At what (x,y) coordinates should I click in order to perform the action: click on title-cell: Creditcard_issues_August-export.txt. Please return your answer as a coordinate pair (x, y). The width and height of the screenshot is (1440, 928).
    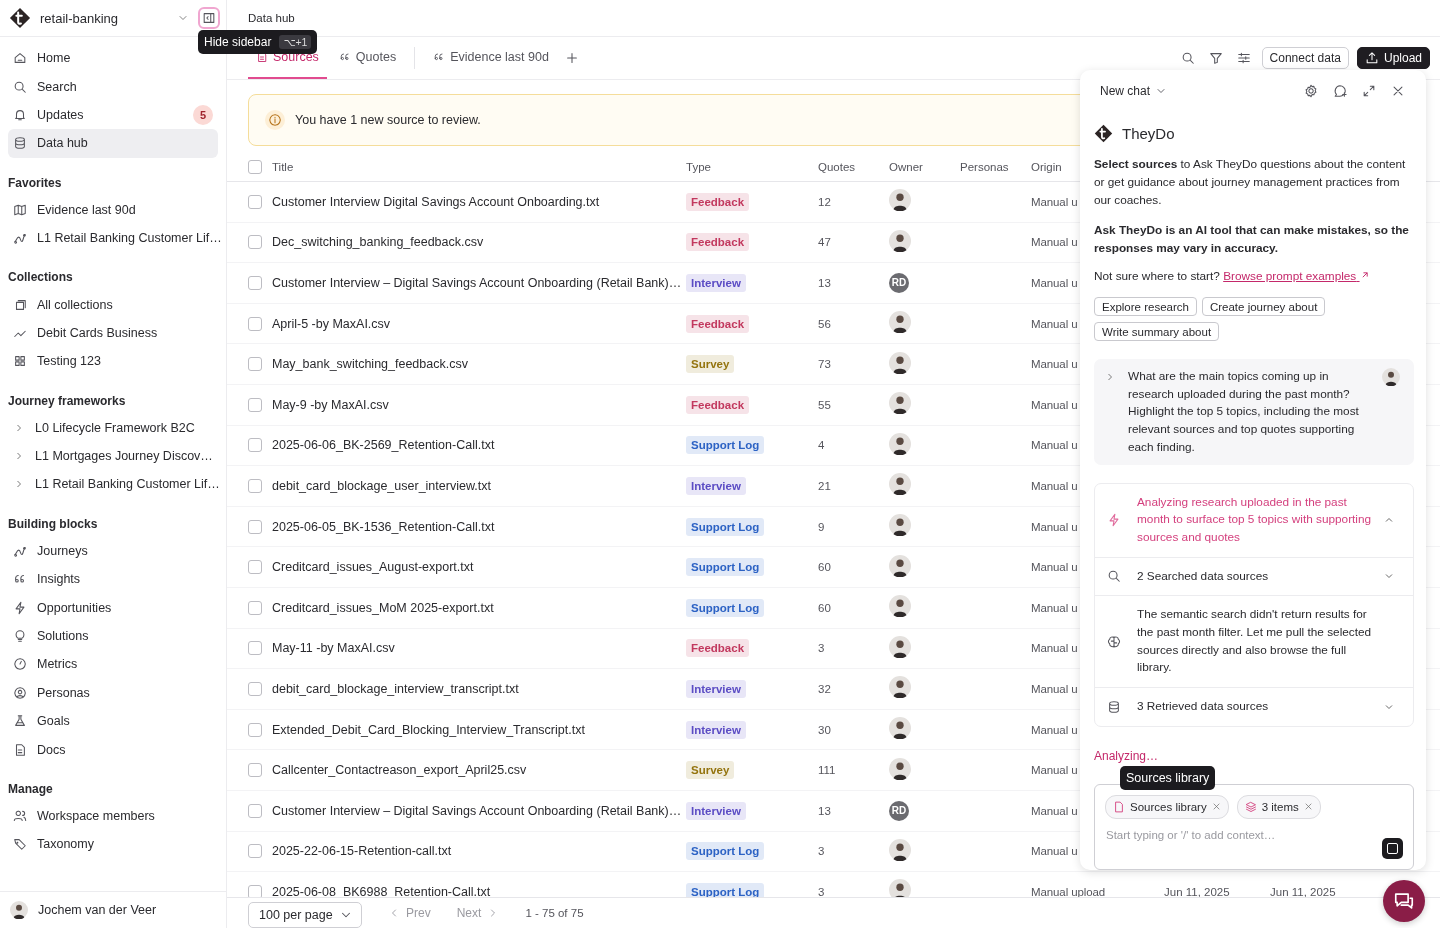
    Looking at the image, I should click on (373, 567).